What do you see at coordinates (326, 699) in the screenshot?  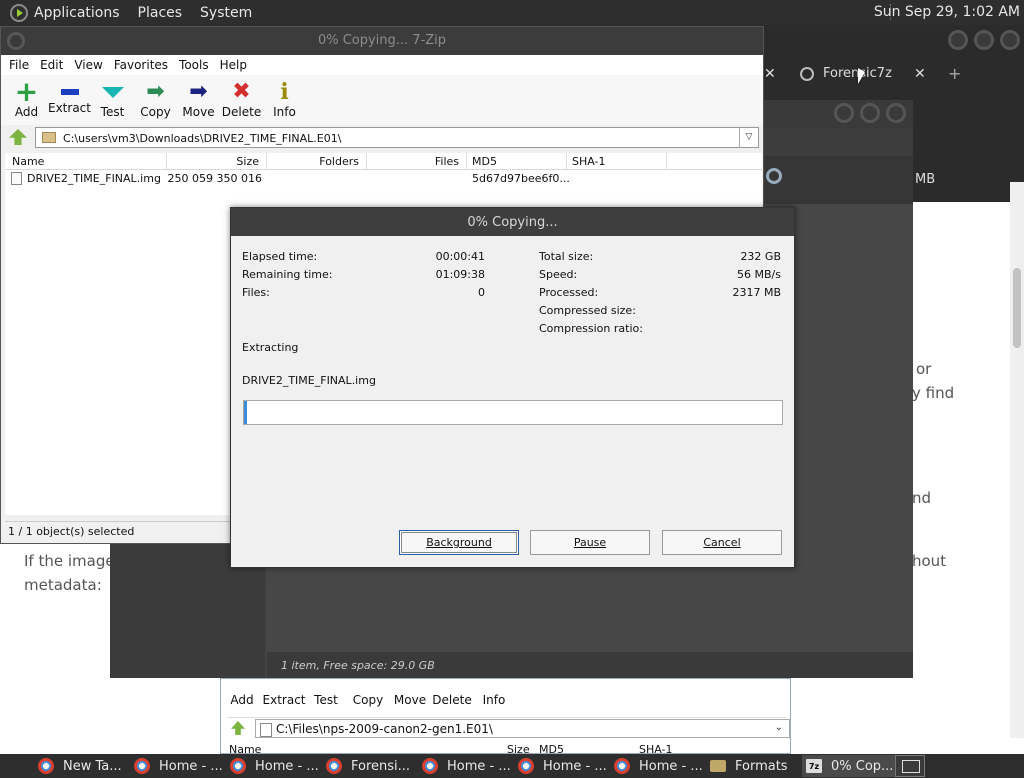 I see `second-test-button: Test` at bounding box center [326, 699].